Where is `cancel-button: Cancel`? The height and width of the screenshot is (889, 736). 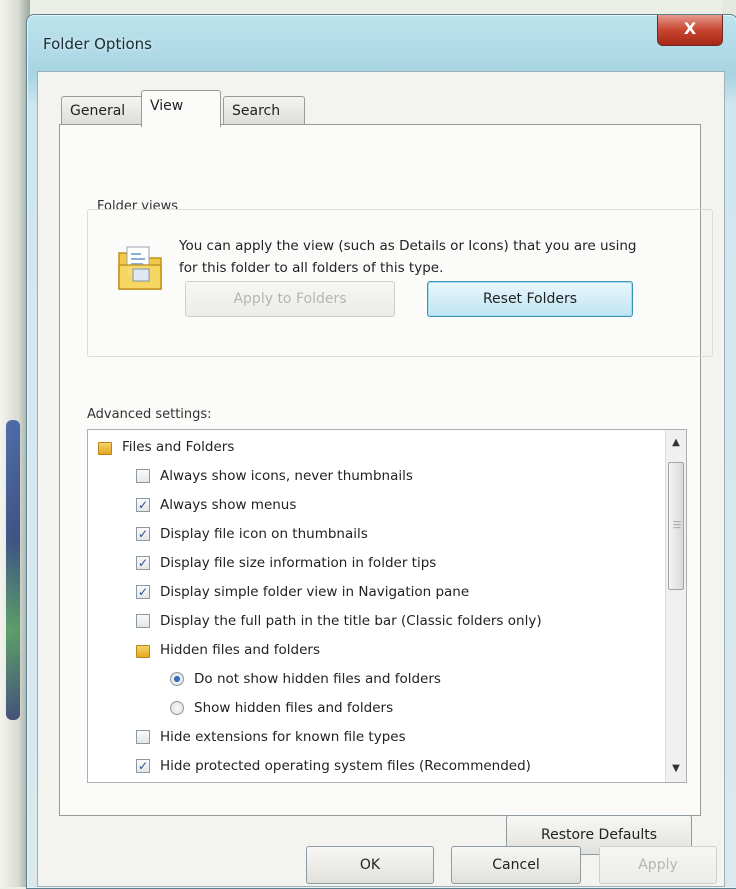
cancel-button: Cancel is located at coordinates (516, 865).